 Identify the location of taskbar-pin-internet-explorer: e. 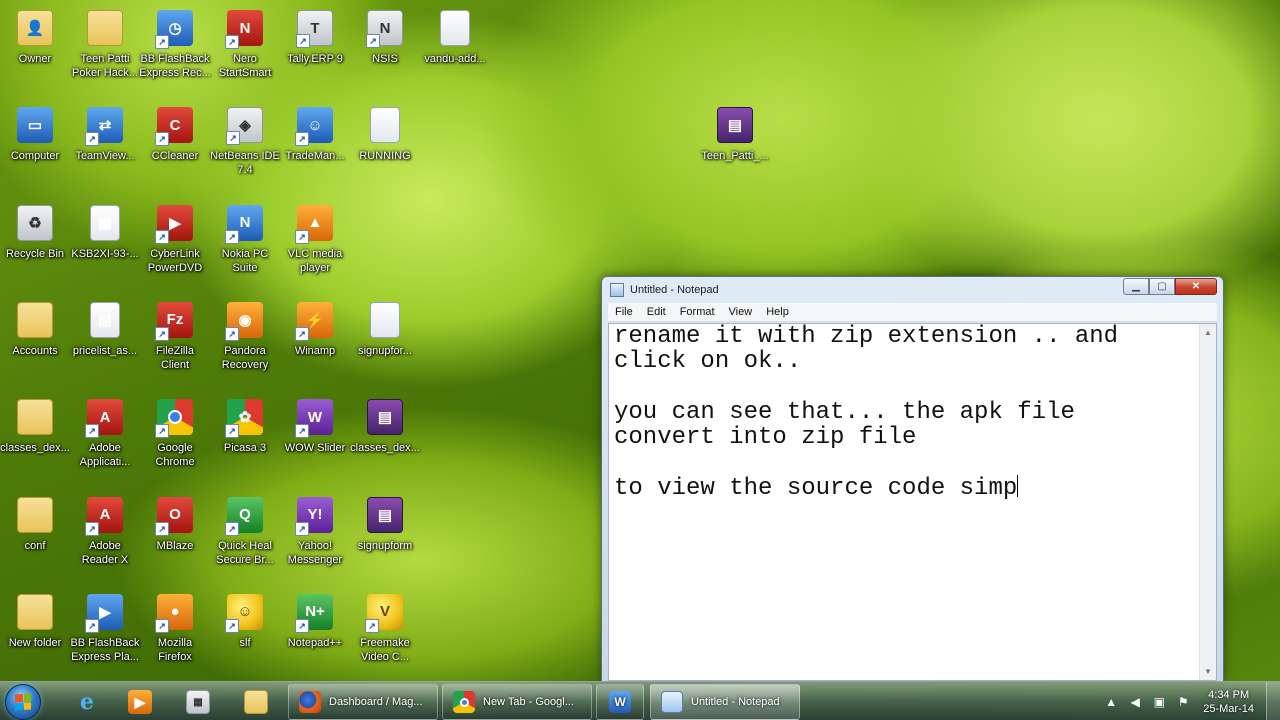
(87, 702).